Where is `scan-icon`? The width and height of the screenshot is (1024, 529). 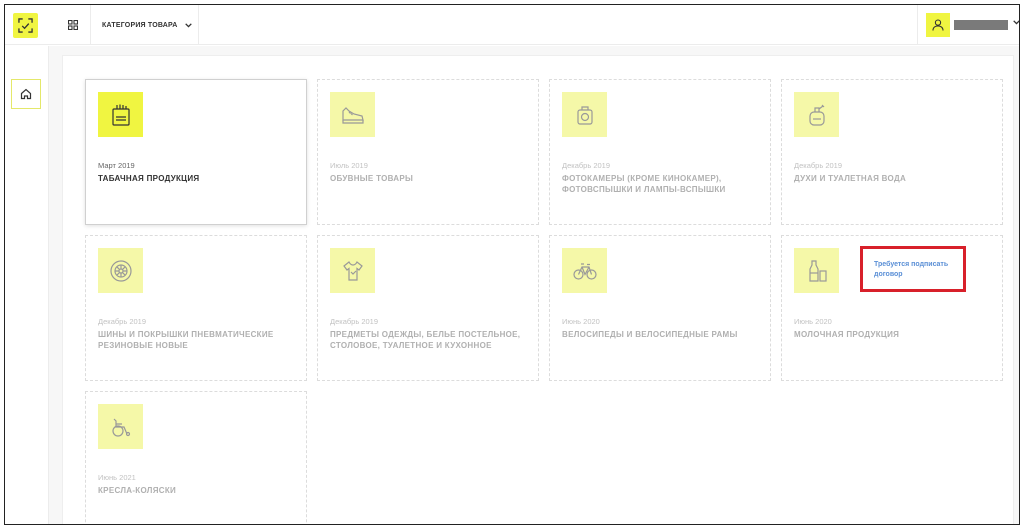 scan-icon is located at coordinates (25, 25).